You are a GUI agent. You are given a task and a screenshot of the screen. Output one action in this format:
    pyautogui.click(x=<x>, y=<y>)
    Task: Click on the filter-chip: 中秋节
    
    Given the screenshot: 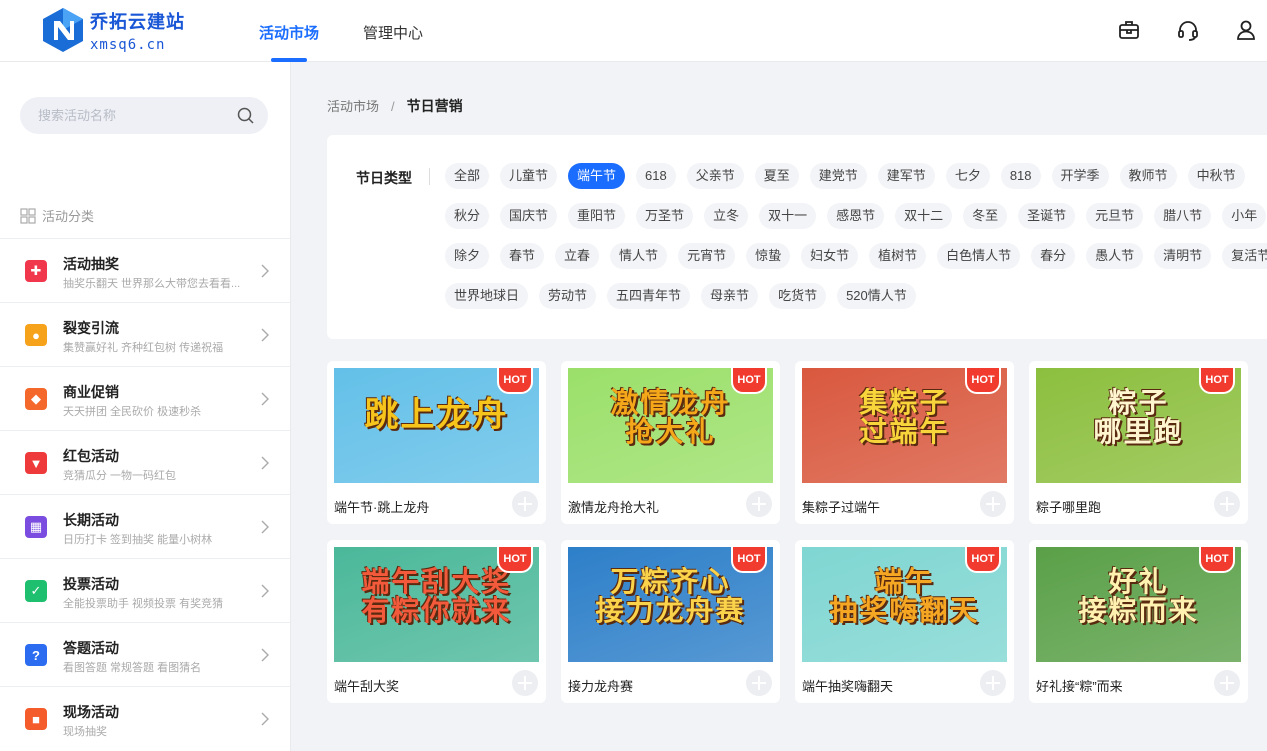 What is the action you would take?
    pyautogui.click(x=1216, y=176)
    